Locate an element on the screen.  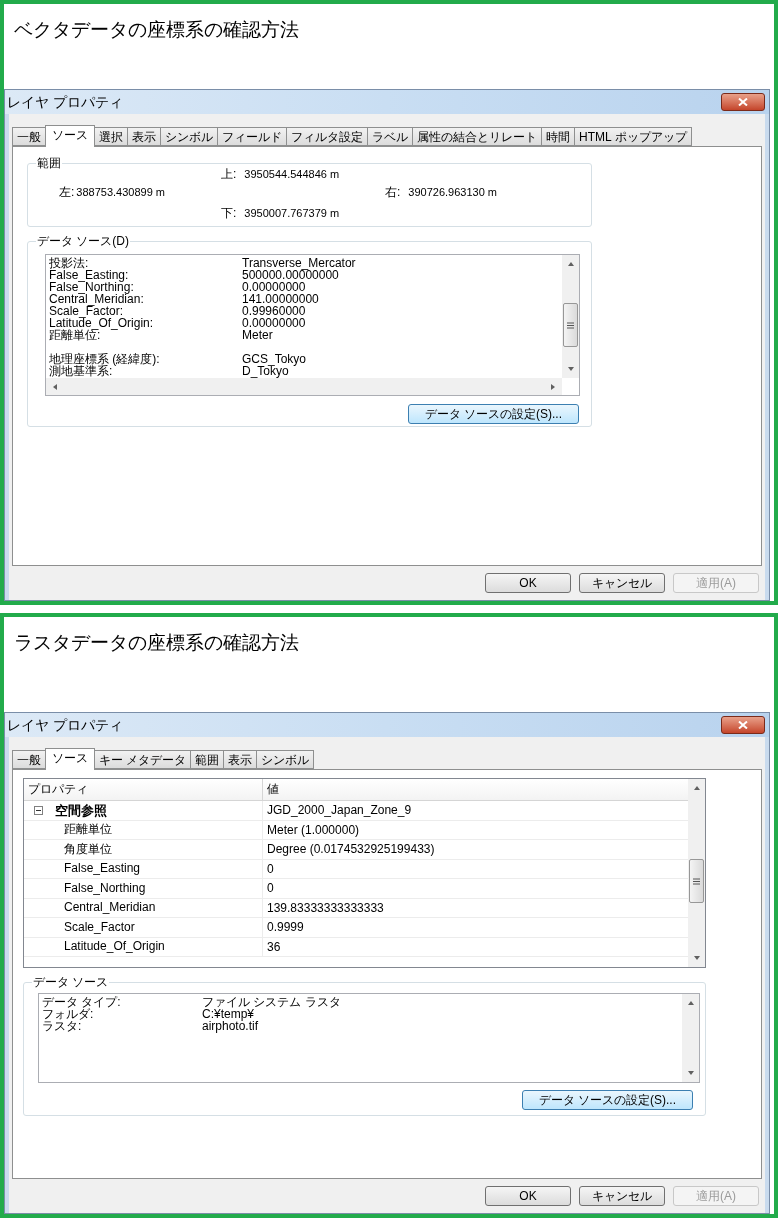
property-value: Meter (1.000000) is located at coordinates (313, 830).